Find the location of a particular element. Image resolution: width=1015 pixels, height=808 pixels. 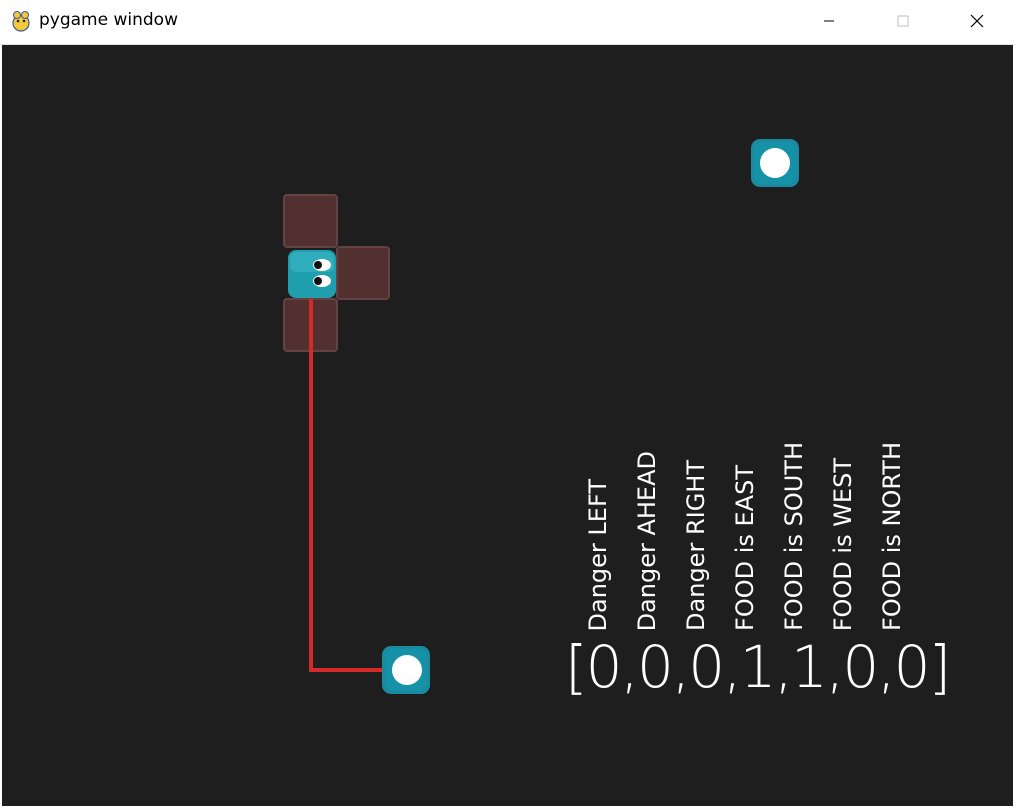

snake-head is located at coordinates (312, 274).